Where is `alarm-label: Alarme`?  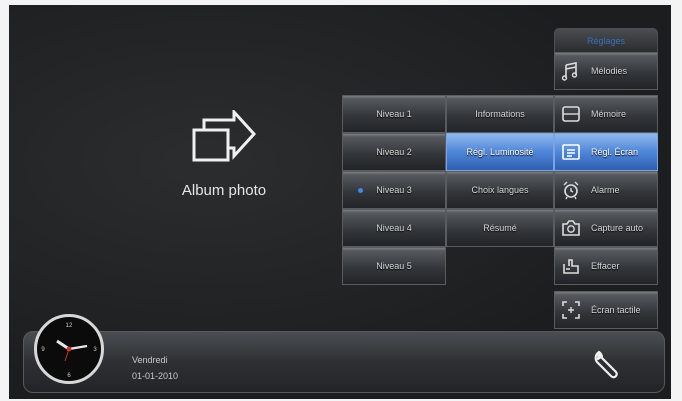 alarm-label: Alarme is located at coordinates (605, 190).